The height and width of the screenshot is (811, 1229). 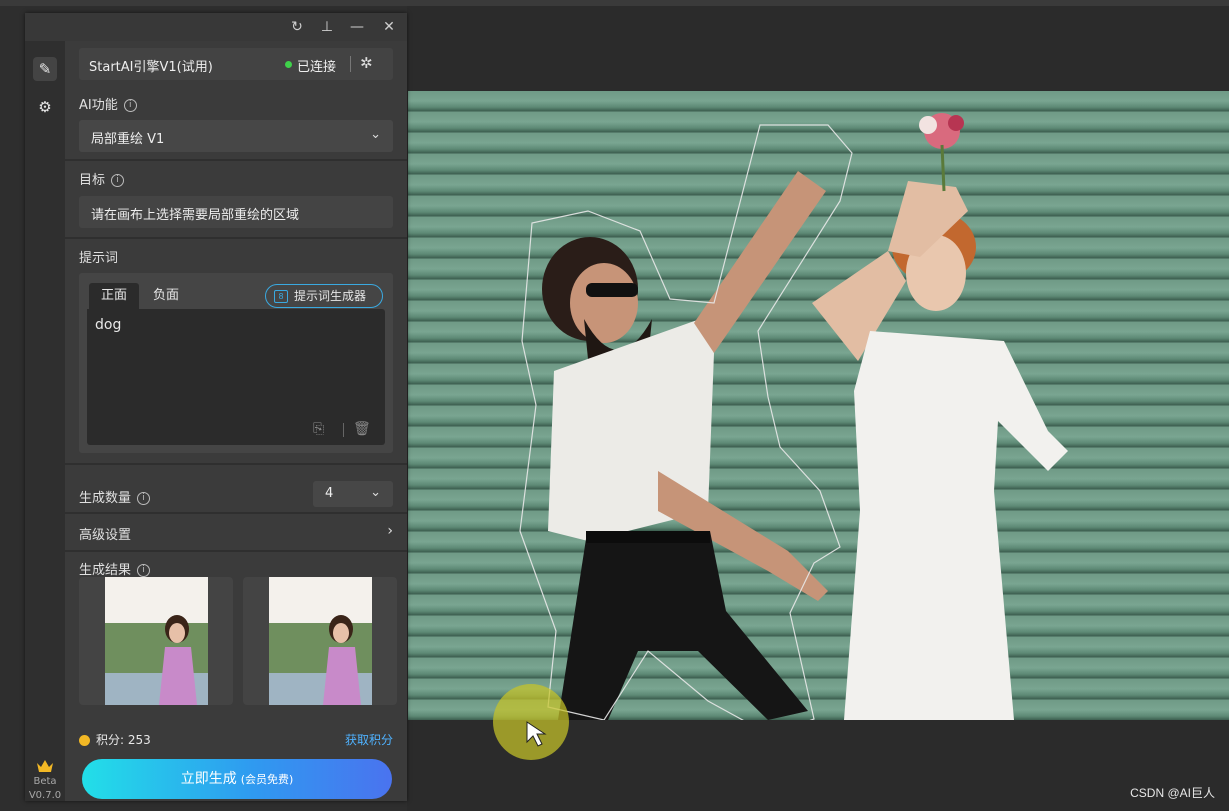 What do you see at coordinates (108, 325) in the screenshot?
I see `prompt-text: dog` at bounding box center [108, 325].